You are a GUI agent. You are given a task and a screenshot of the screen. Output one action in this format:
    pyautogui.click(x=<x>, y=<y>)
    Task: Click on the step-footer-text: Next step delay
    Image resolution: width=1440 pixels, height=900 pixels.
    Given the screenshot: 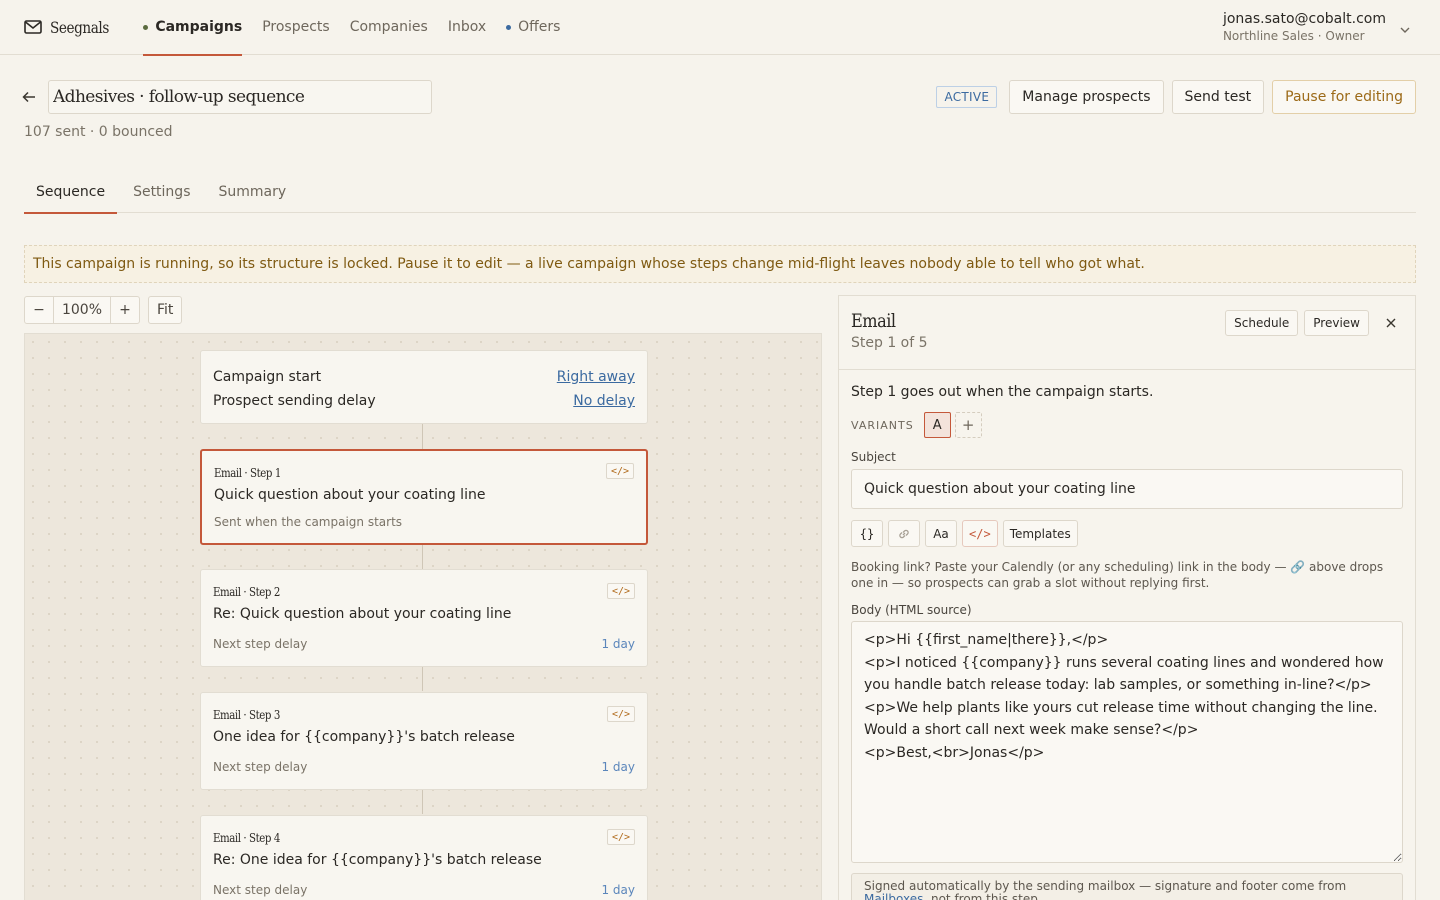 What is the action you would take?
    pyautogui.click(x=260, y=644)
    